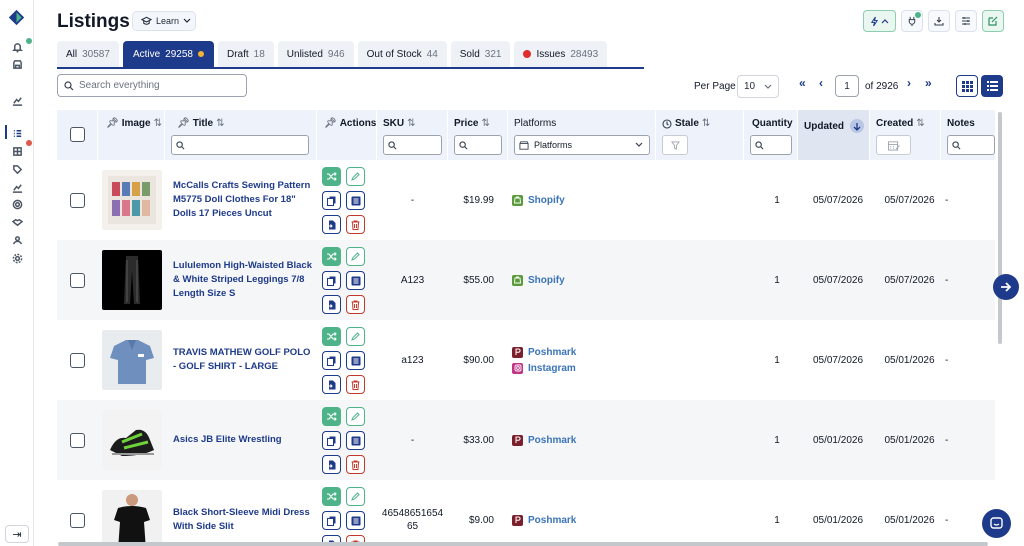  Describe the element at coordinates (771, 145) in the screenshot. I see `quantity-filter-input` at that location.